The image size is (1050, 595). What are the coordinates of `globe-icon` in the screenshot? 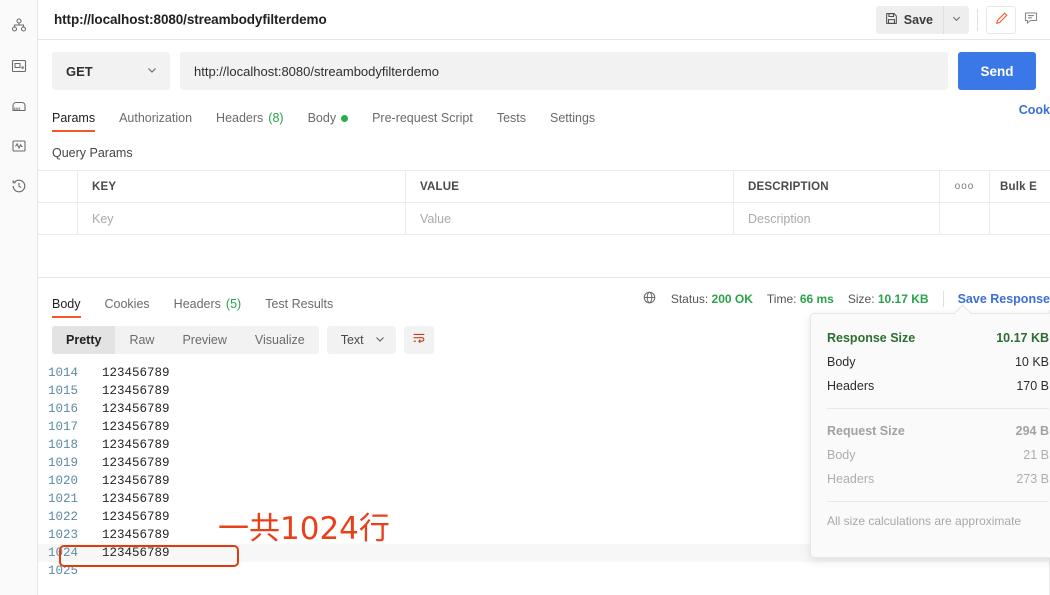 It's located at (649, 299).